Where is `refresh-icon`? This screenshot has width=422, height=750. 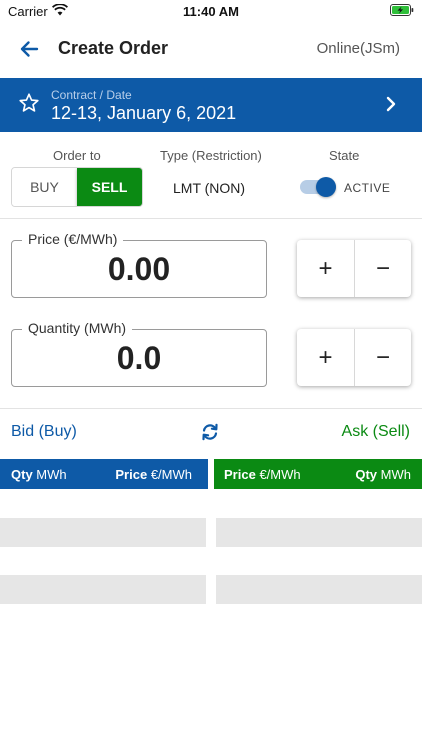 refresh-icon is located at coordinates (210, 432).